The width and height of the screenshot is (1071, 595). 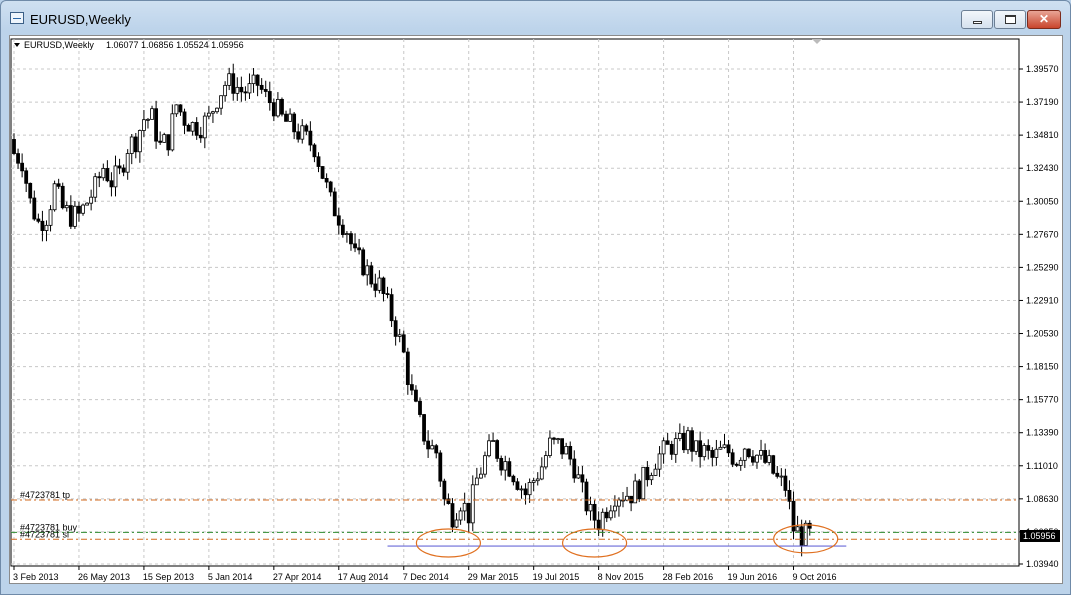 I want to click on last-price-label: 1.05956, so click(x=1039, y=536).